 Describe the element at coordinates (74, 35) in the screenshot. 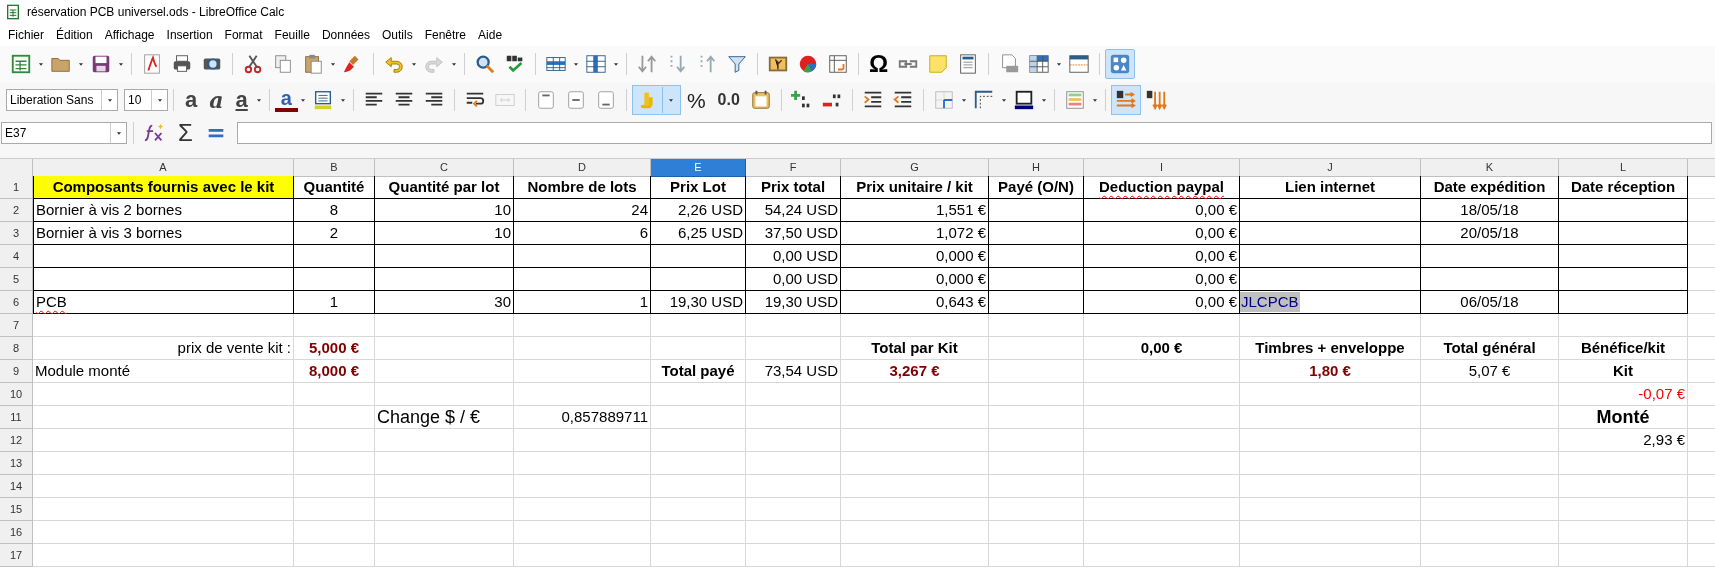

I see `menu-item: Édition` at that location.